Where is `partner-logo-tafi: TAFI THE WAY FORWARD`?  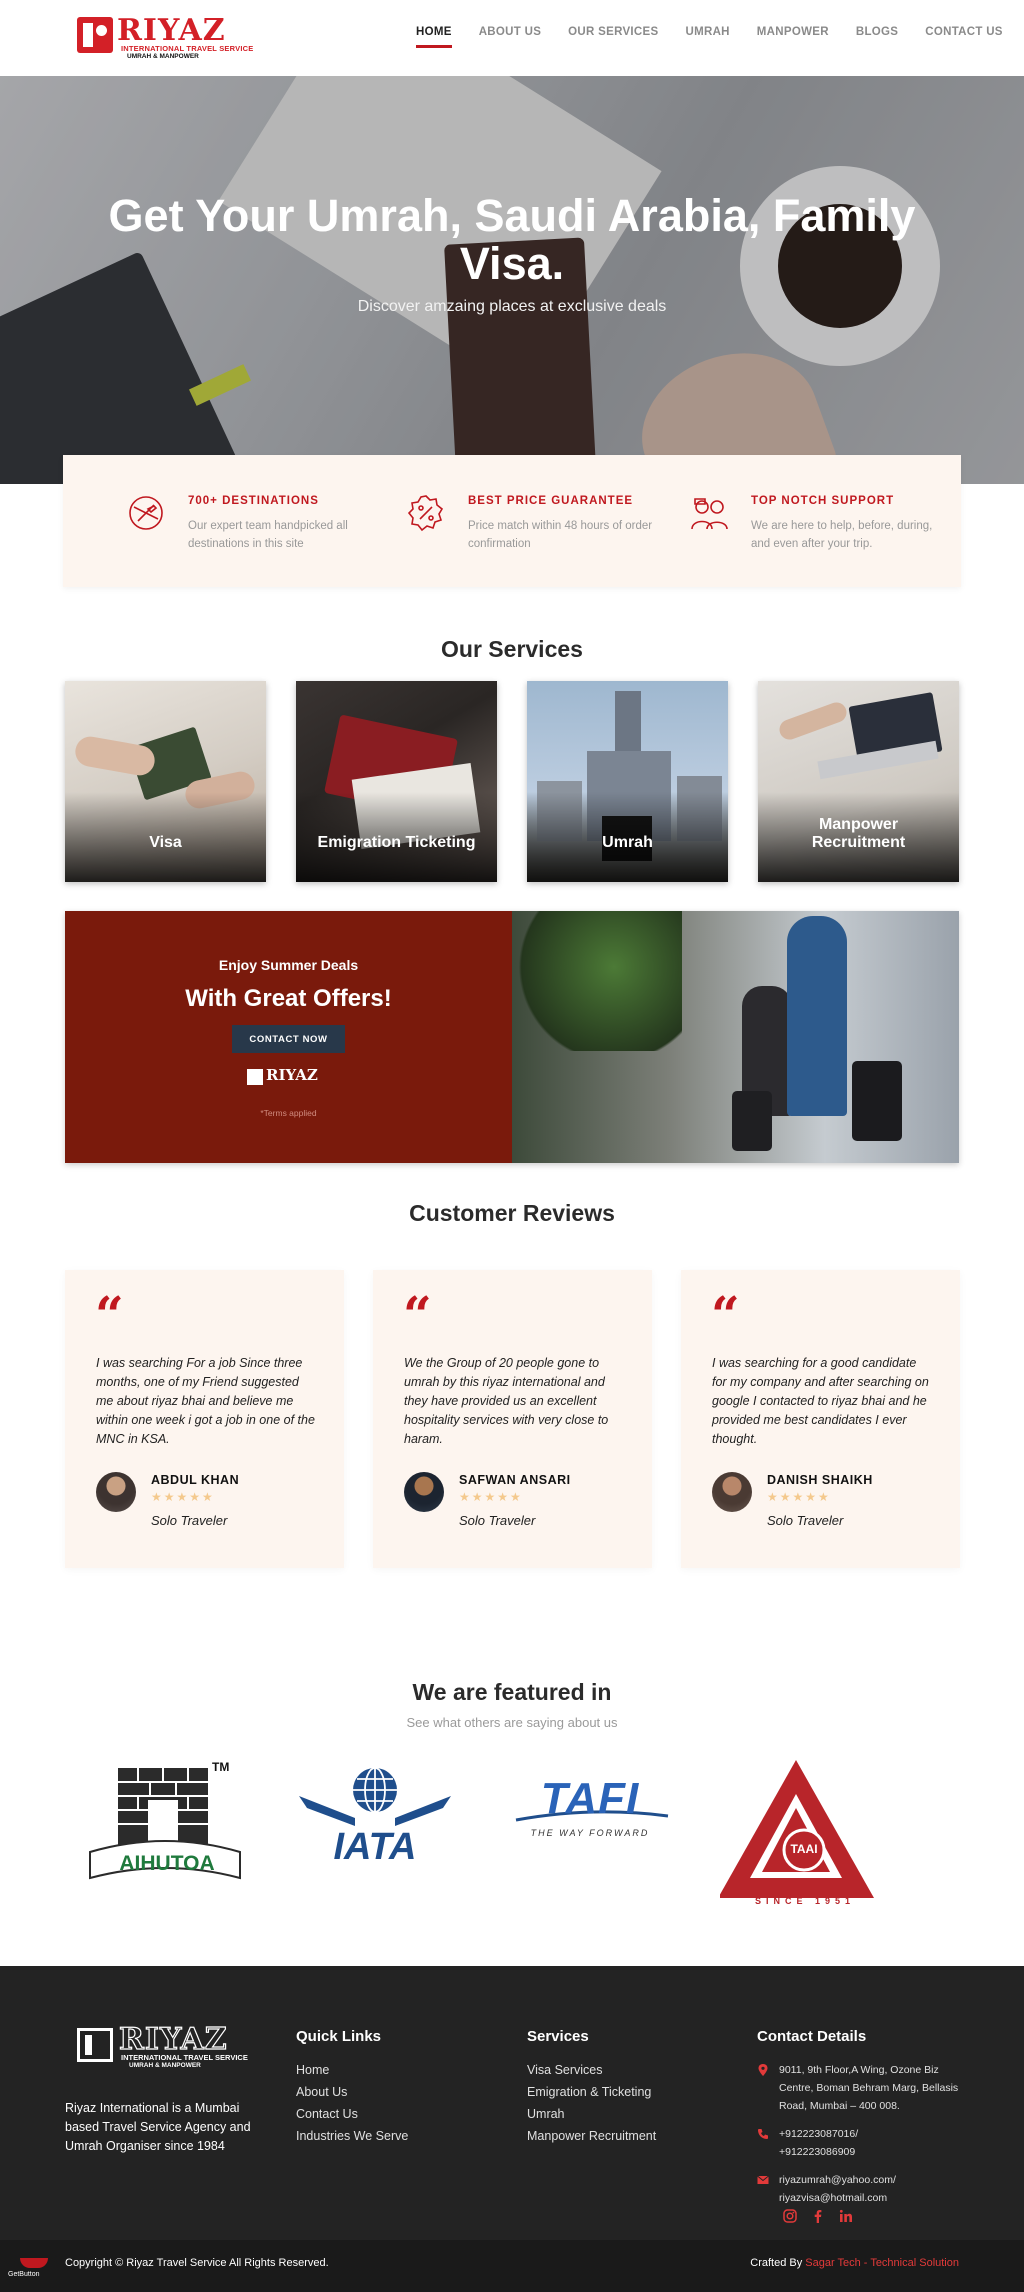
partner-logo-tafi: TAFI THE WAY FORWARD is located at coordinates (597, 1835).